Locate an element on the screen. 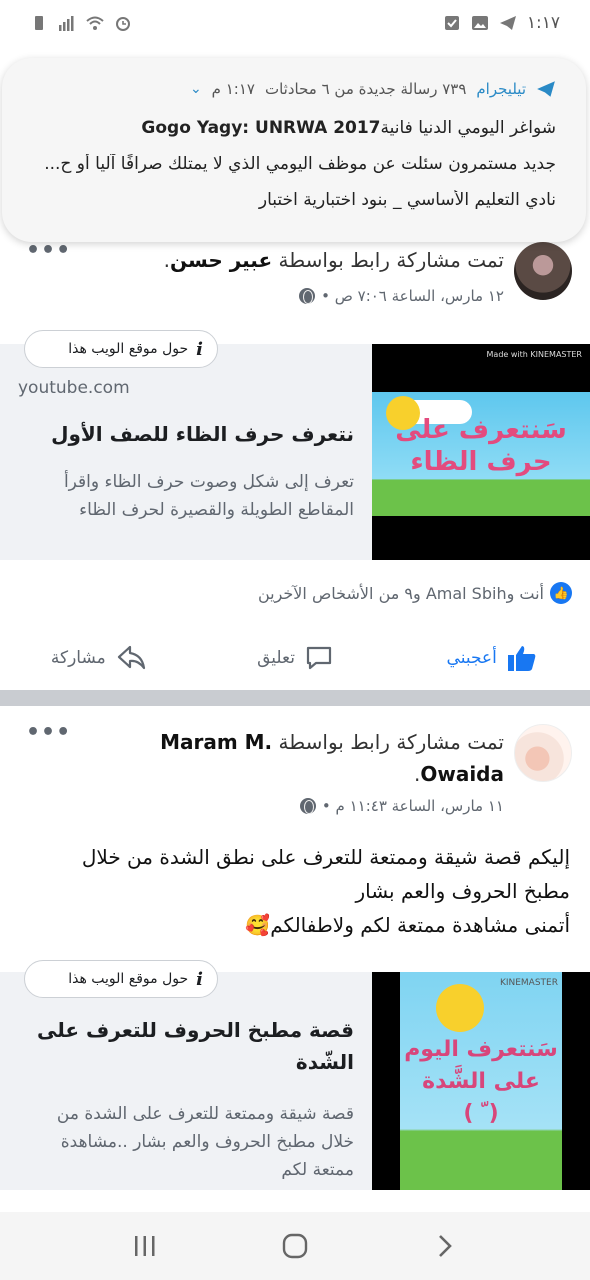 Image resolution: width=590 pixels, height=1280 pixels. post-author: عبير حسن is located at coordinates (221, 260).